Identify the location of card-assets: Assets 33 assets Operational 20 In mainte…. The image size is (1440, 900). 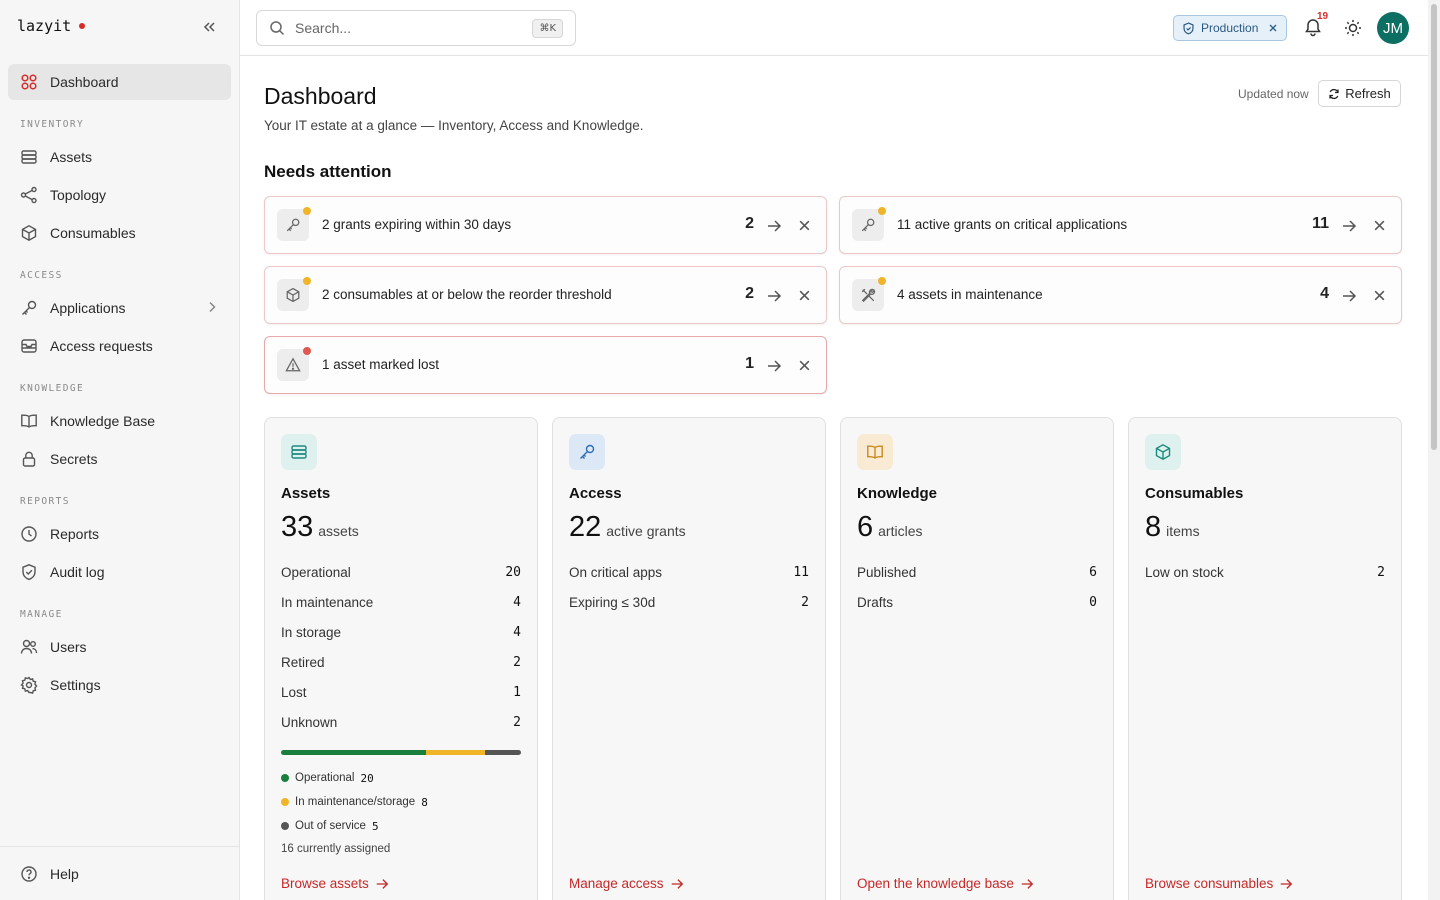
(401, 658).